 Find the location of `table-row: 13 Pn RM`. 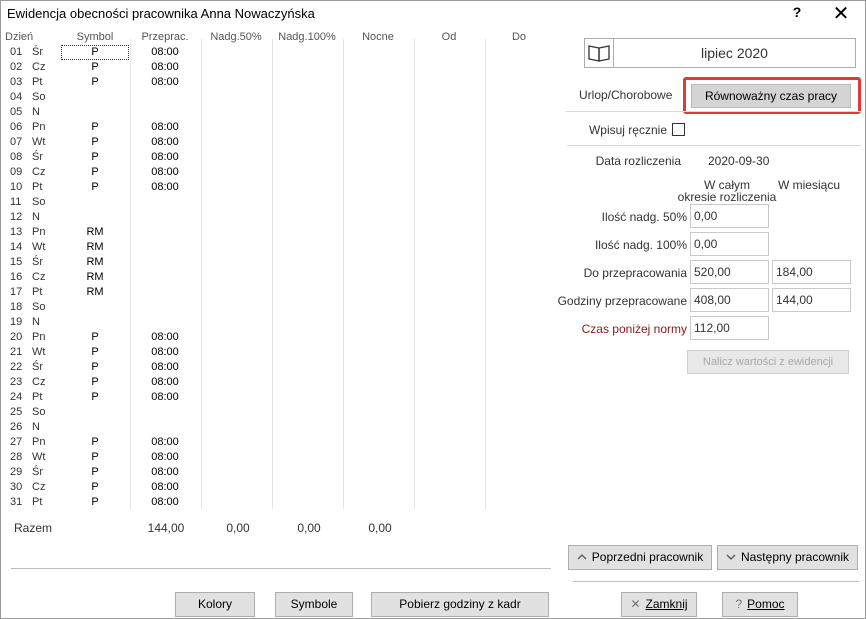

table-row: 13 Pn RM is located at coordinates (277, 232).